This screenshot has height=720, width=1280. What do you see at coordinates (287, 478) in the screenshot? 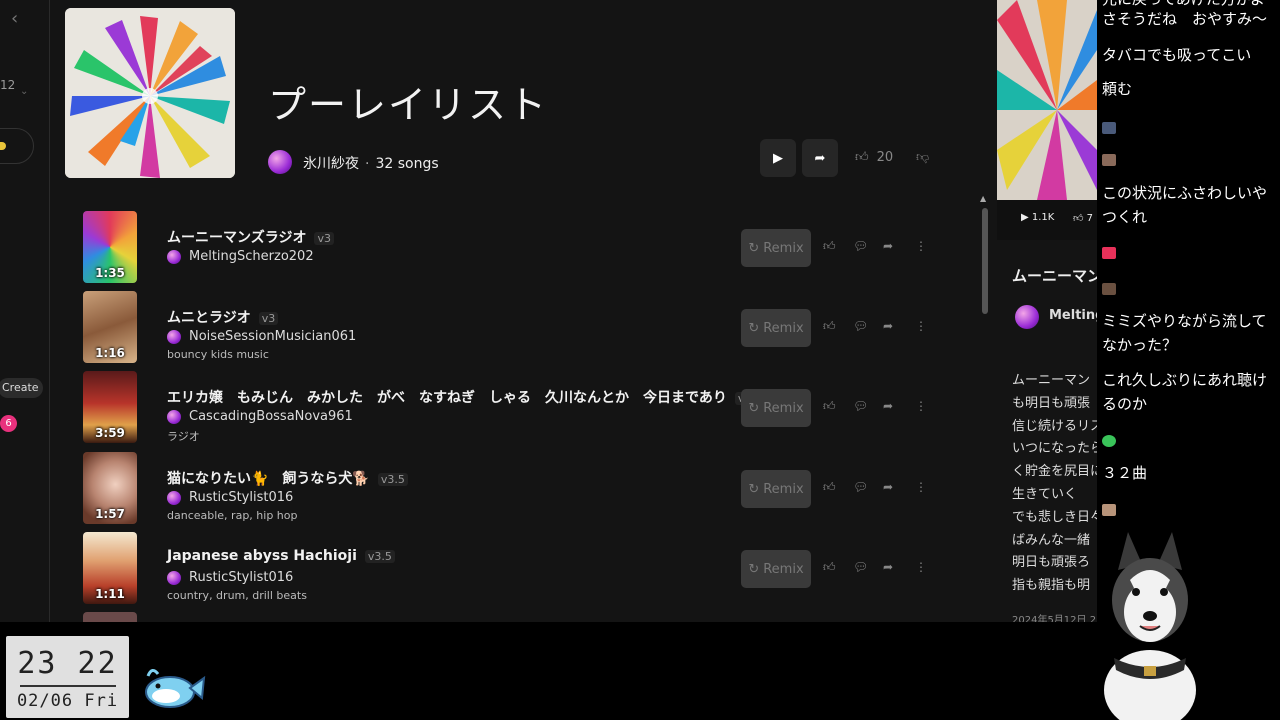
I see `song-title: 猫になりたい🐈 飼うなら犬🐕 v3.5` at bounding box center [287, 478].